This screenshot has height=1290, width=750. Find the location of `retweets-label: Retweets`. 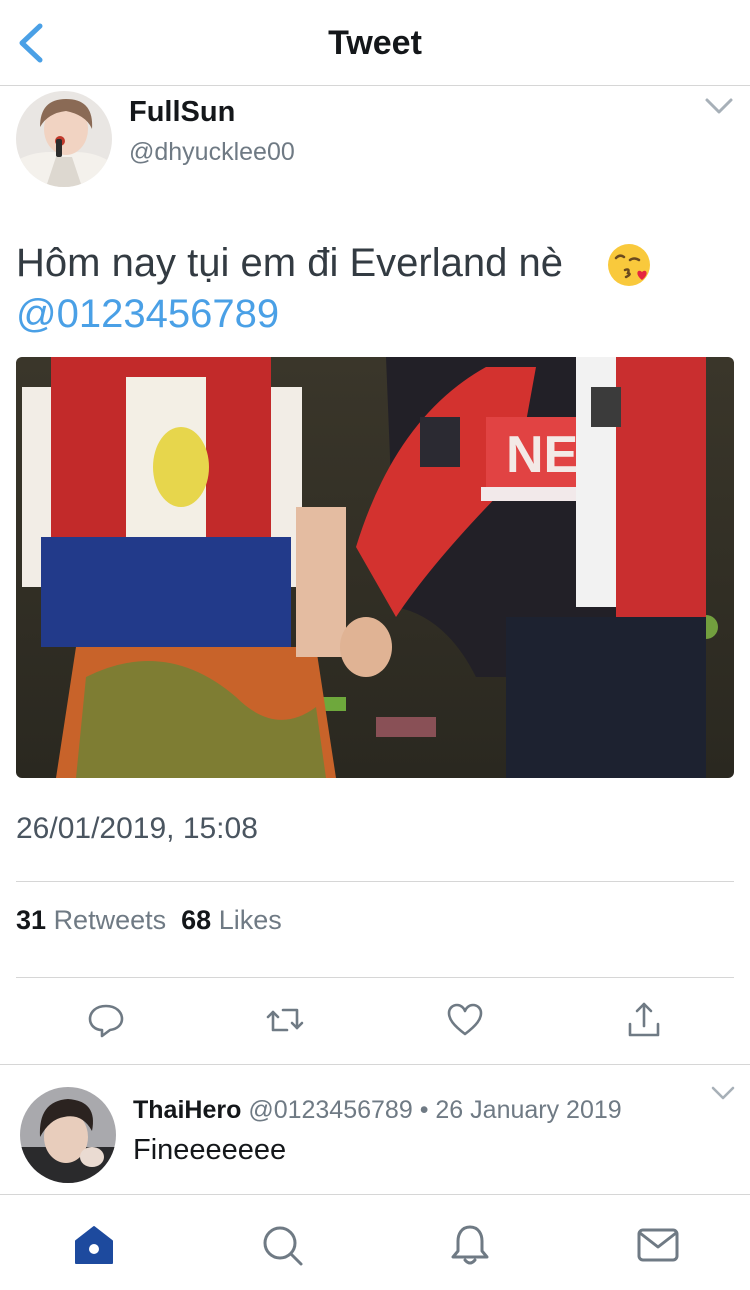

retweets-label: Retweets is located at coordinates (110, 920).